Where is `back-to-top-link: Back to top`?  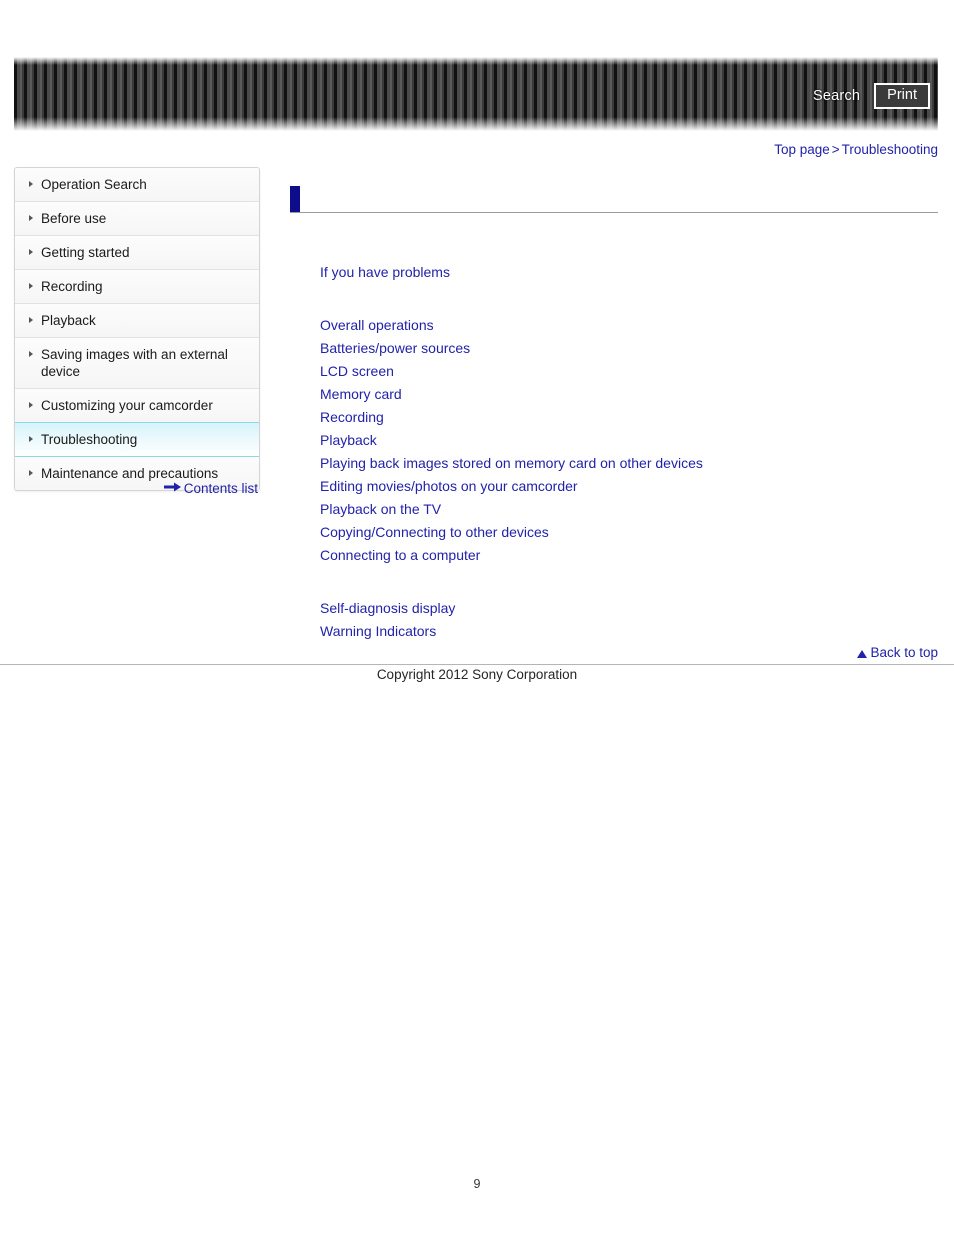
back-to-top-link: Back to top is located at coordinates (897, 652).